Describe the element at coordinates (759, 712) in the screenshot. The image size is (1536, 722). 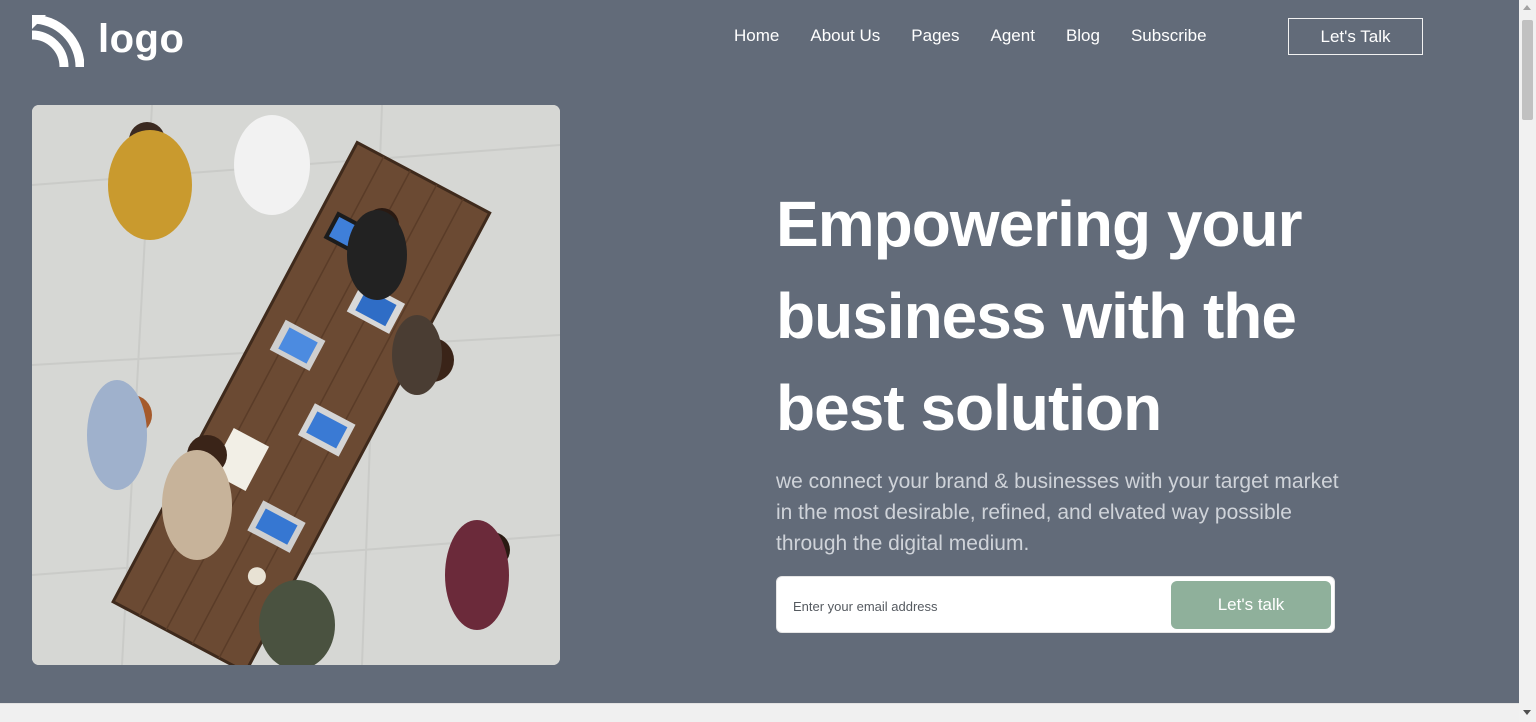
I see `horizontal-scrollbar` at that location.